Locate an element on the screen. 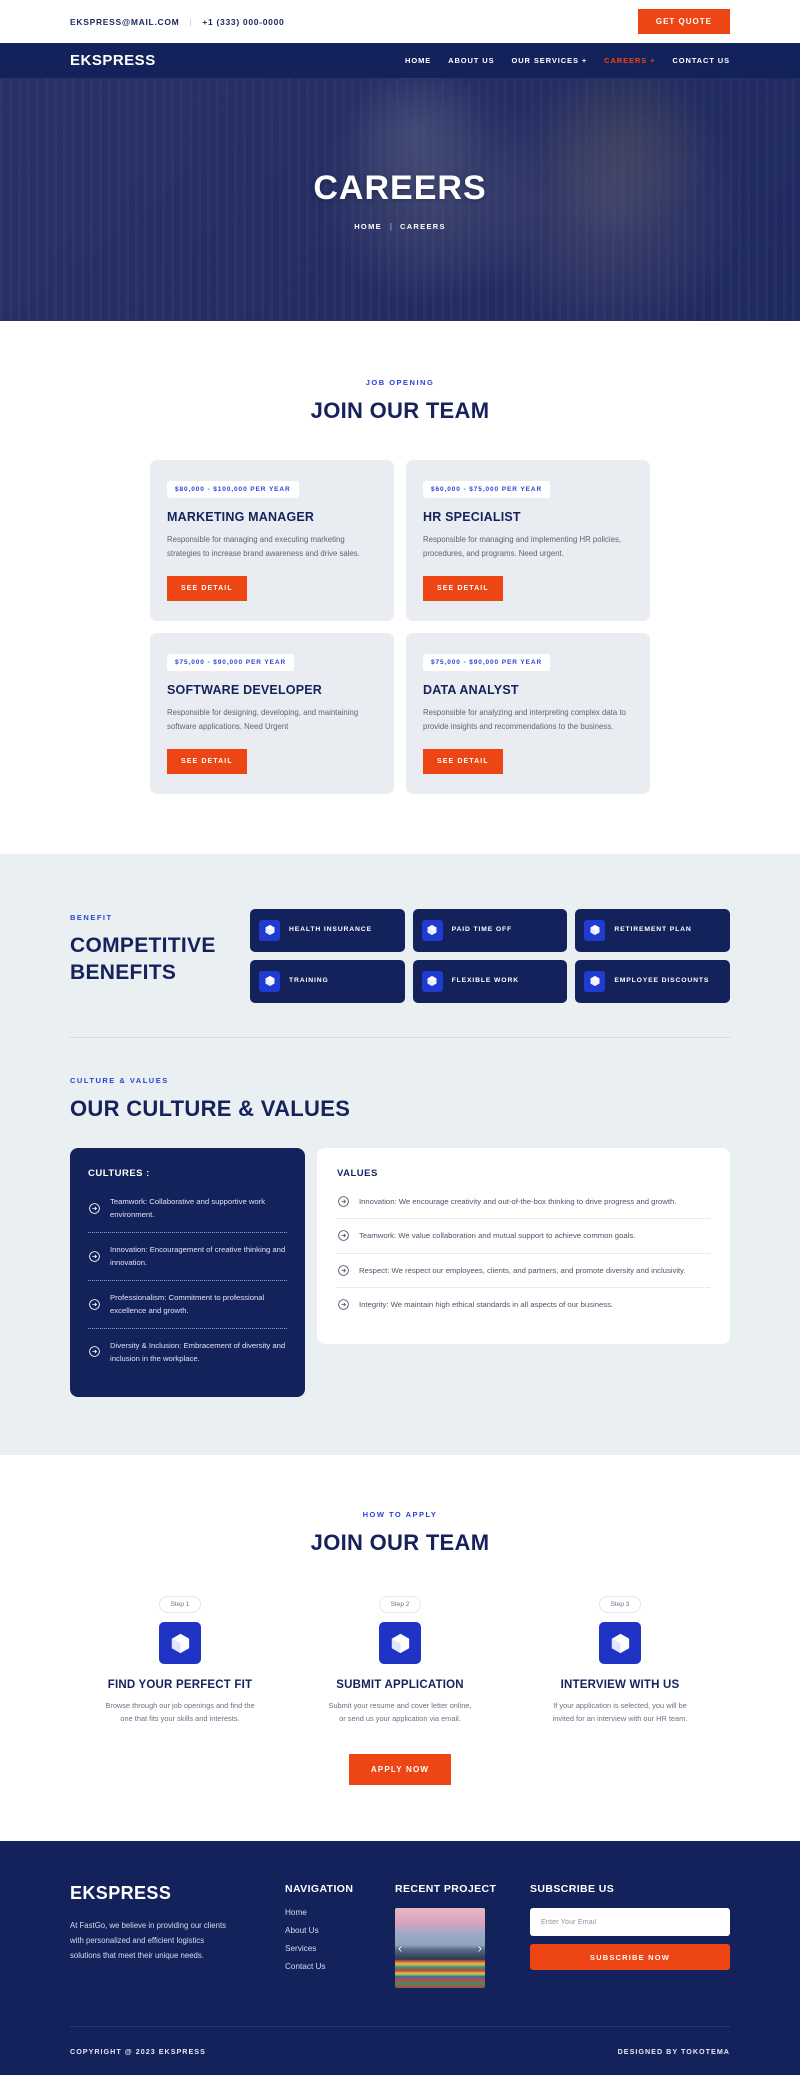 The width and height of the screenshot is (800, 2075). breadcrumb: HOME | CAREERS is located at coordinates (400, 226).